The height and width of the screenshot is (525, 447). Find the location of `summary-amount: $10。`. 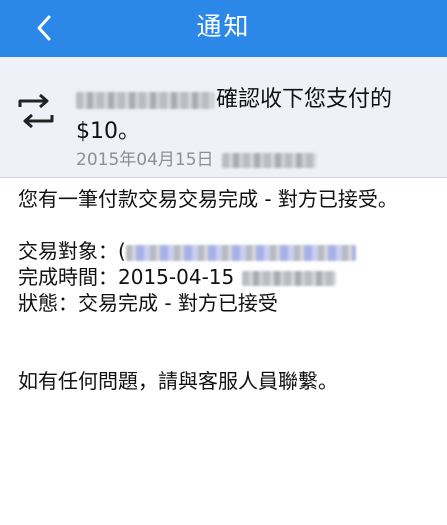

summary-amount: $10。 is located at coordinates (108, 131).